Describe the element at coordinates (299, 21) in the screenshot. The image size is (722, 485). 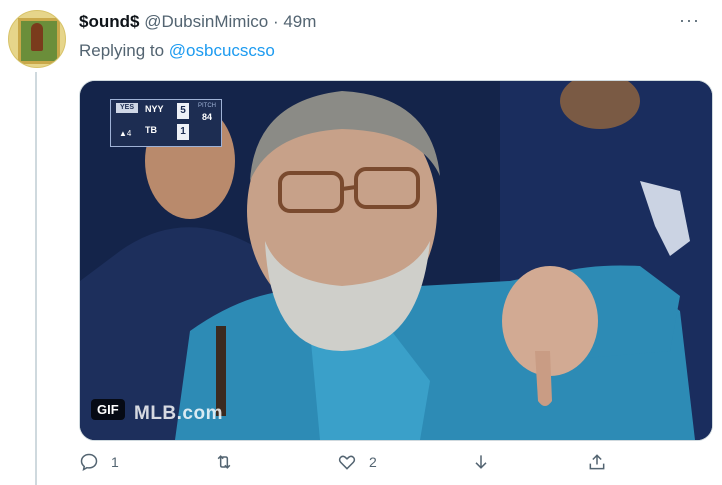
I see `timestamp: 49m` at that location.